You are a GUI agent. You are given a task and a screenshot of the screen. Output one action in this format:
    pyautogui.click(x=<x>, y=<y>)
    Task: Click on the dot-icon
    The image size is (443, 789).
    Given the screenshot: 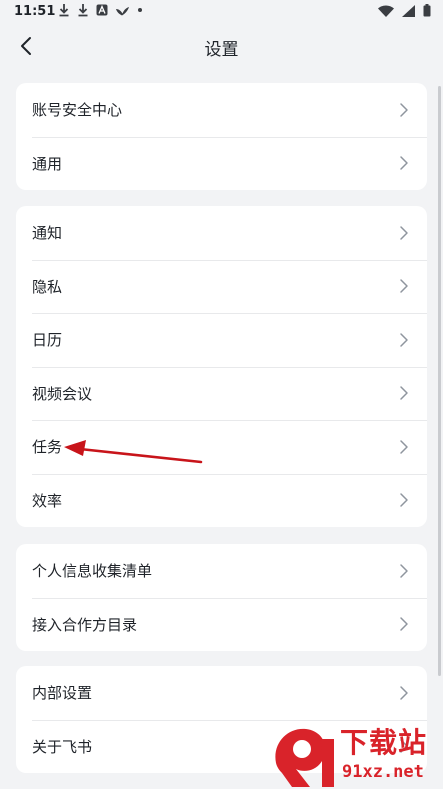 What is the action you would take?
    pyautogui.click(x=140, y=10)
    